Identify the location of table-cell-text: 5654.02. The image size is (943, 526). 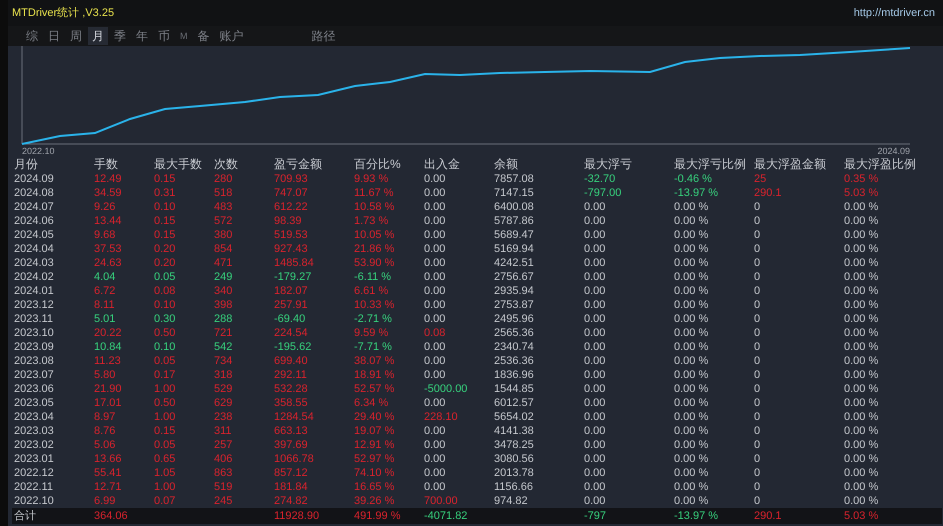
(514, 417).